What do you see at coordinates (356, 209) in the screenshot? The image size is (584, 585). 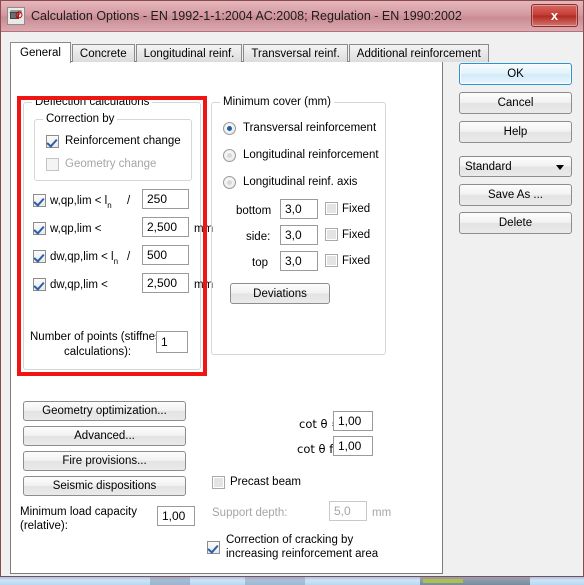 I see `label-cover-bottom-fixed: Fixed` at bounding box center [356, 209].